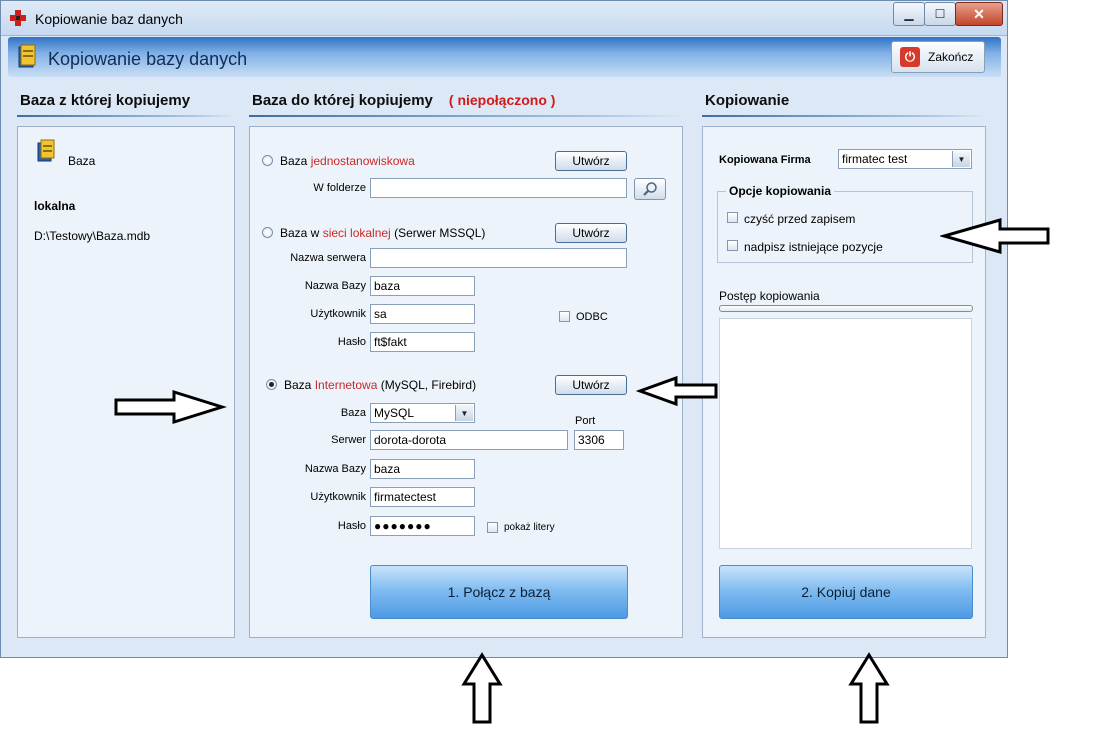  What do you see at coordinates (875, 159) in the screenshot?
I see `company-select-value: firmatec test` at bounding box center [875, 159].